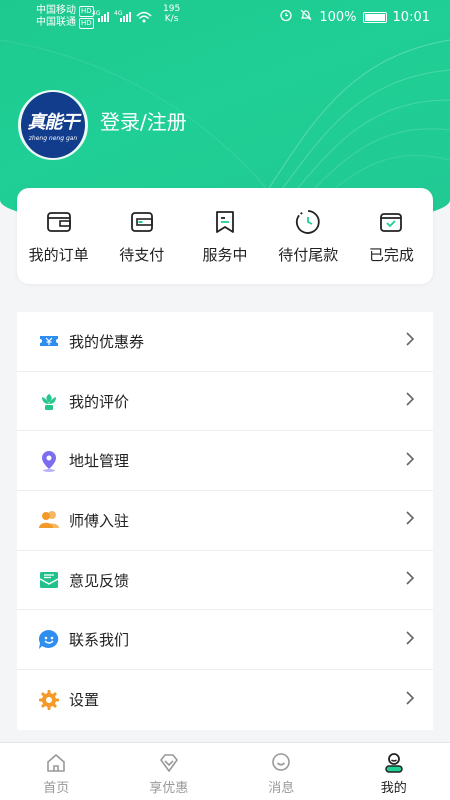 Image resolution: width=450 pixels, height=800 pixels. What do you see at coordinates (169, 788) in the screenshot?
I see `tab-label: 享优惠` at bounding box center [169, 788].